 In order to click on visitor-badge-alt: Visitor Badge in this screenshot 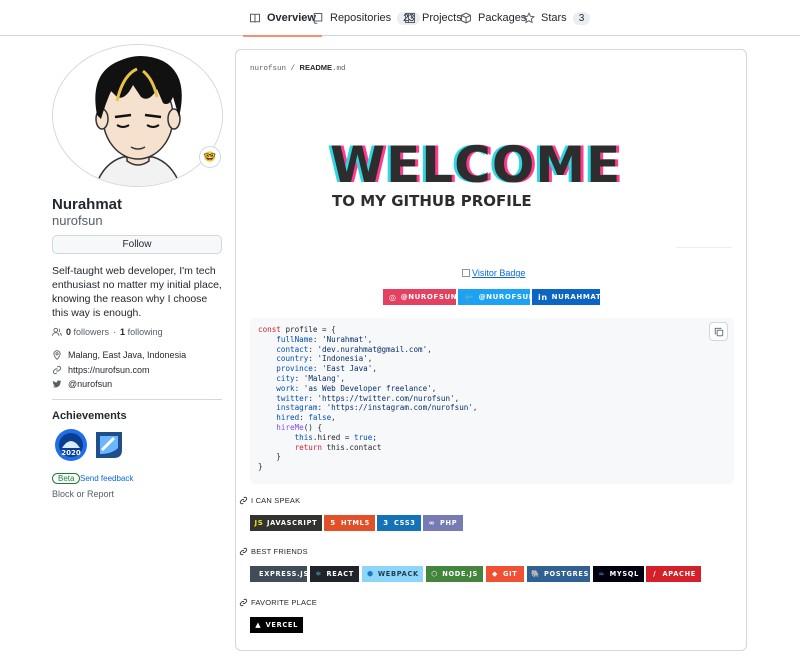, I will do `click(499, 273)`.